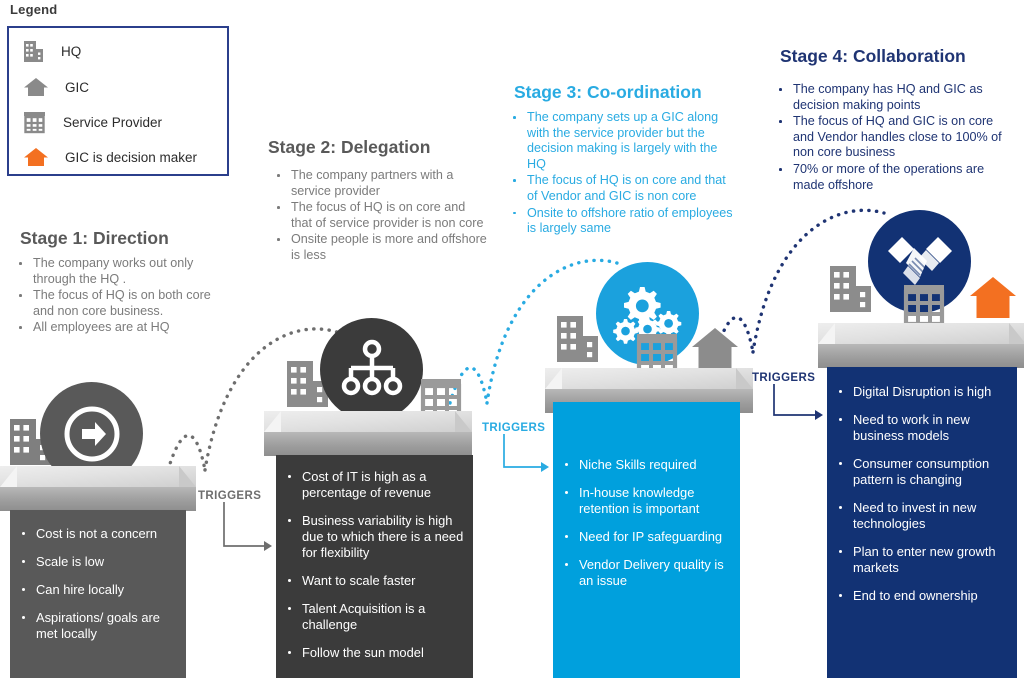 Image resolution: width=1024 pixels, height=678 pixels. Describe the element at coordinates (34, 51) in the screenshot. I see `office-building-icon` at that location.